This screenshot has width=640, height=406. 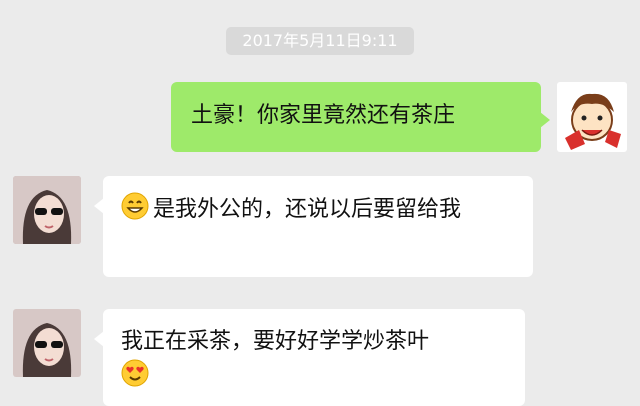 I want to click on my-avatar, so click(x=592, y=117).